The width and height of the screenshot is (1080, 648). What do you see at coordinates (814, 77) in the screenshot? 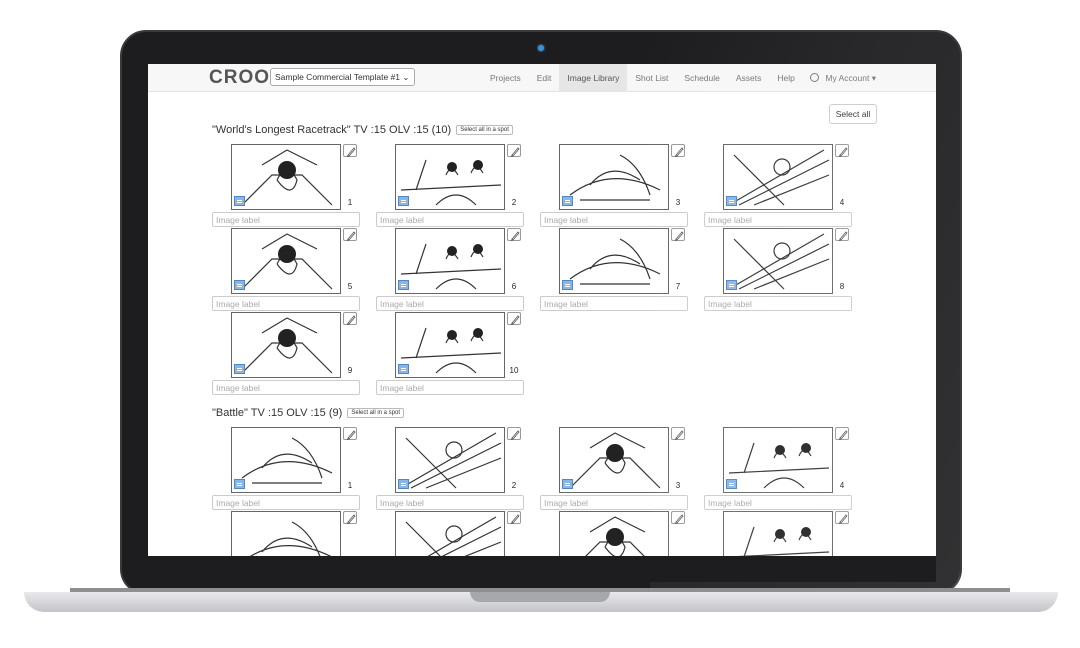
I see `user-circle-icon` at bounding box center [814, 77].